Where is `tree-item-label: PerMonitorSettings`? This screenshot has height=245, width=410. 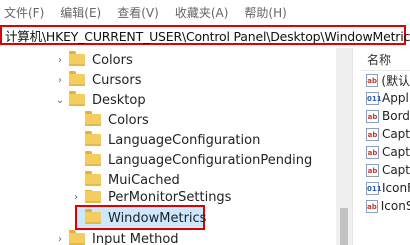 tree-item-label: PerMonitorSettings is located at coordinates (170, 197).